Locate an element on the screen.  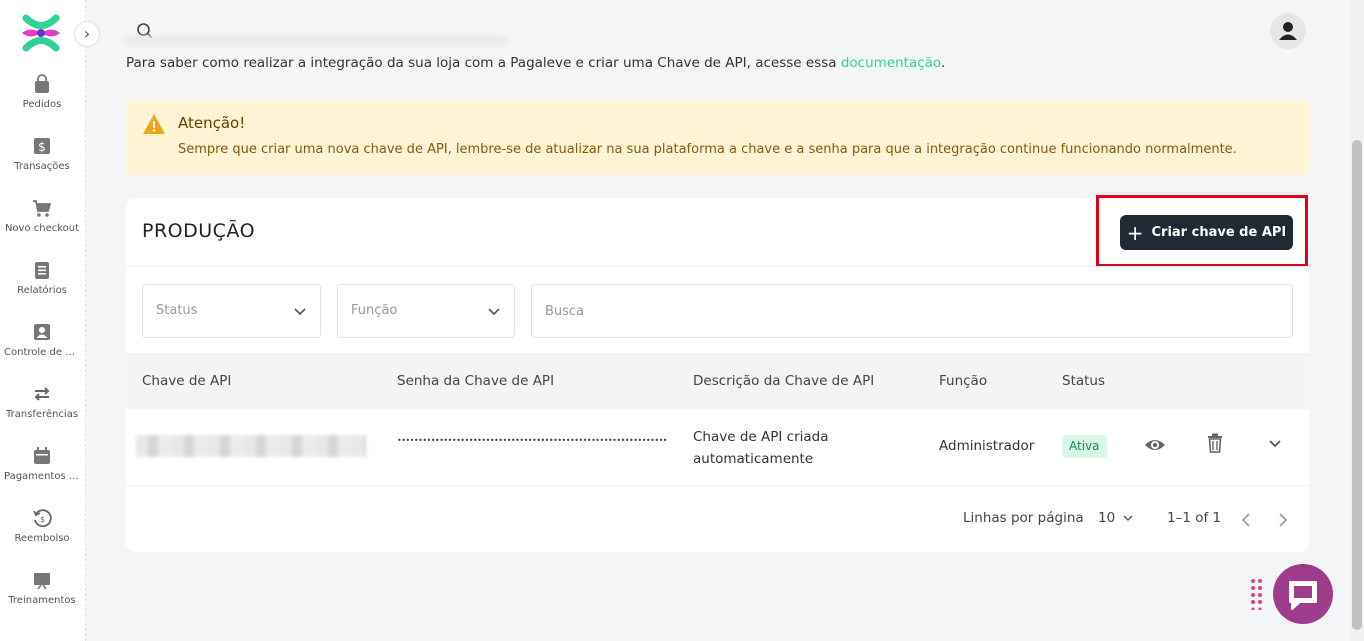
user-avatar is located at coordinates (1288, 31).